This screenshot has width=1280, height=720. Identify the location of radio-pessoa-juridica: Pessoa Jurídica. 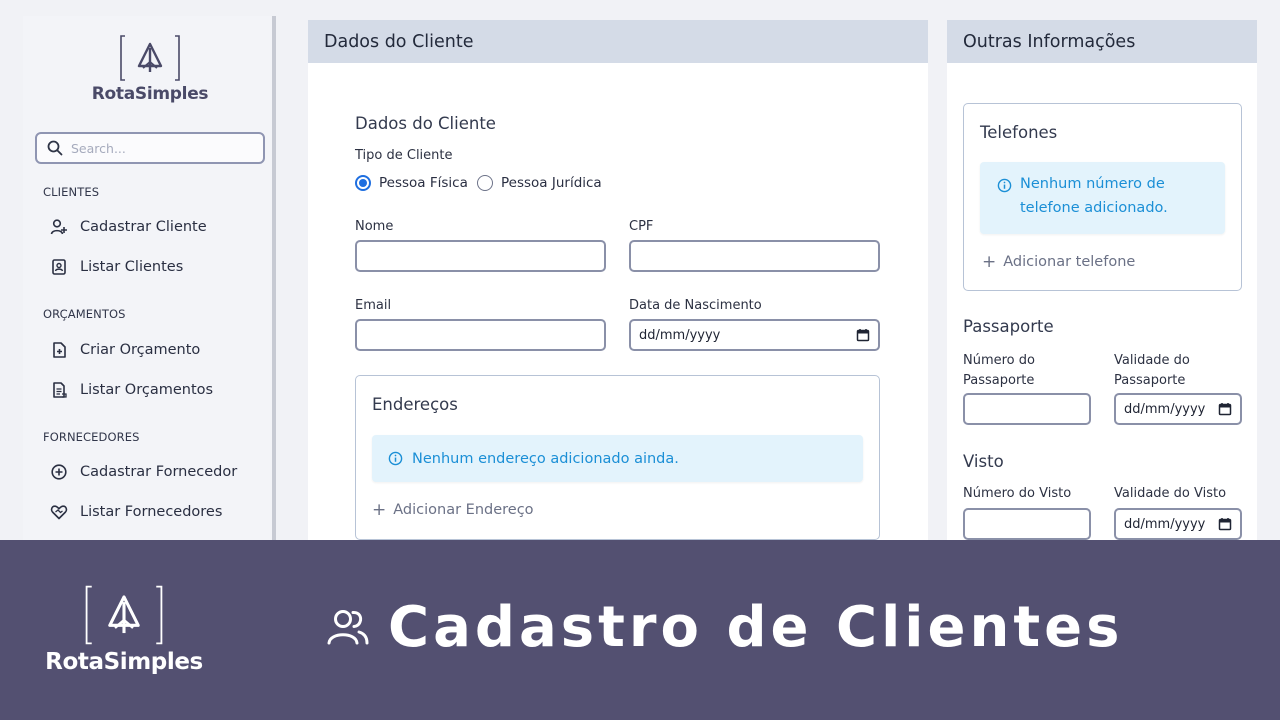
(539, 183).